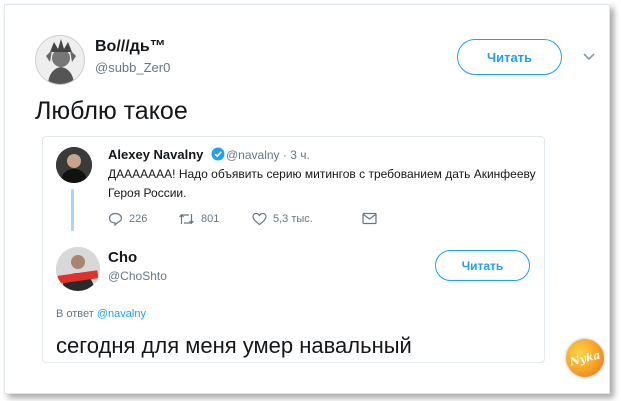 The height and width of the screenshot is (401, 621). What do you see at coordinates (60, 60) in the screenshot?
I see `author-avatar` at bounding box center [60, 60].